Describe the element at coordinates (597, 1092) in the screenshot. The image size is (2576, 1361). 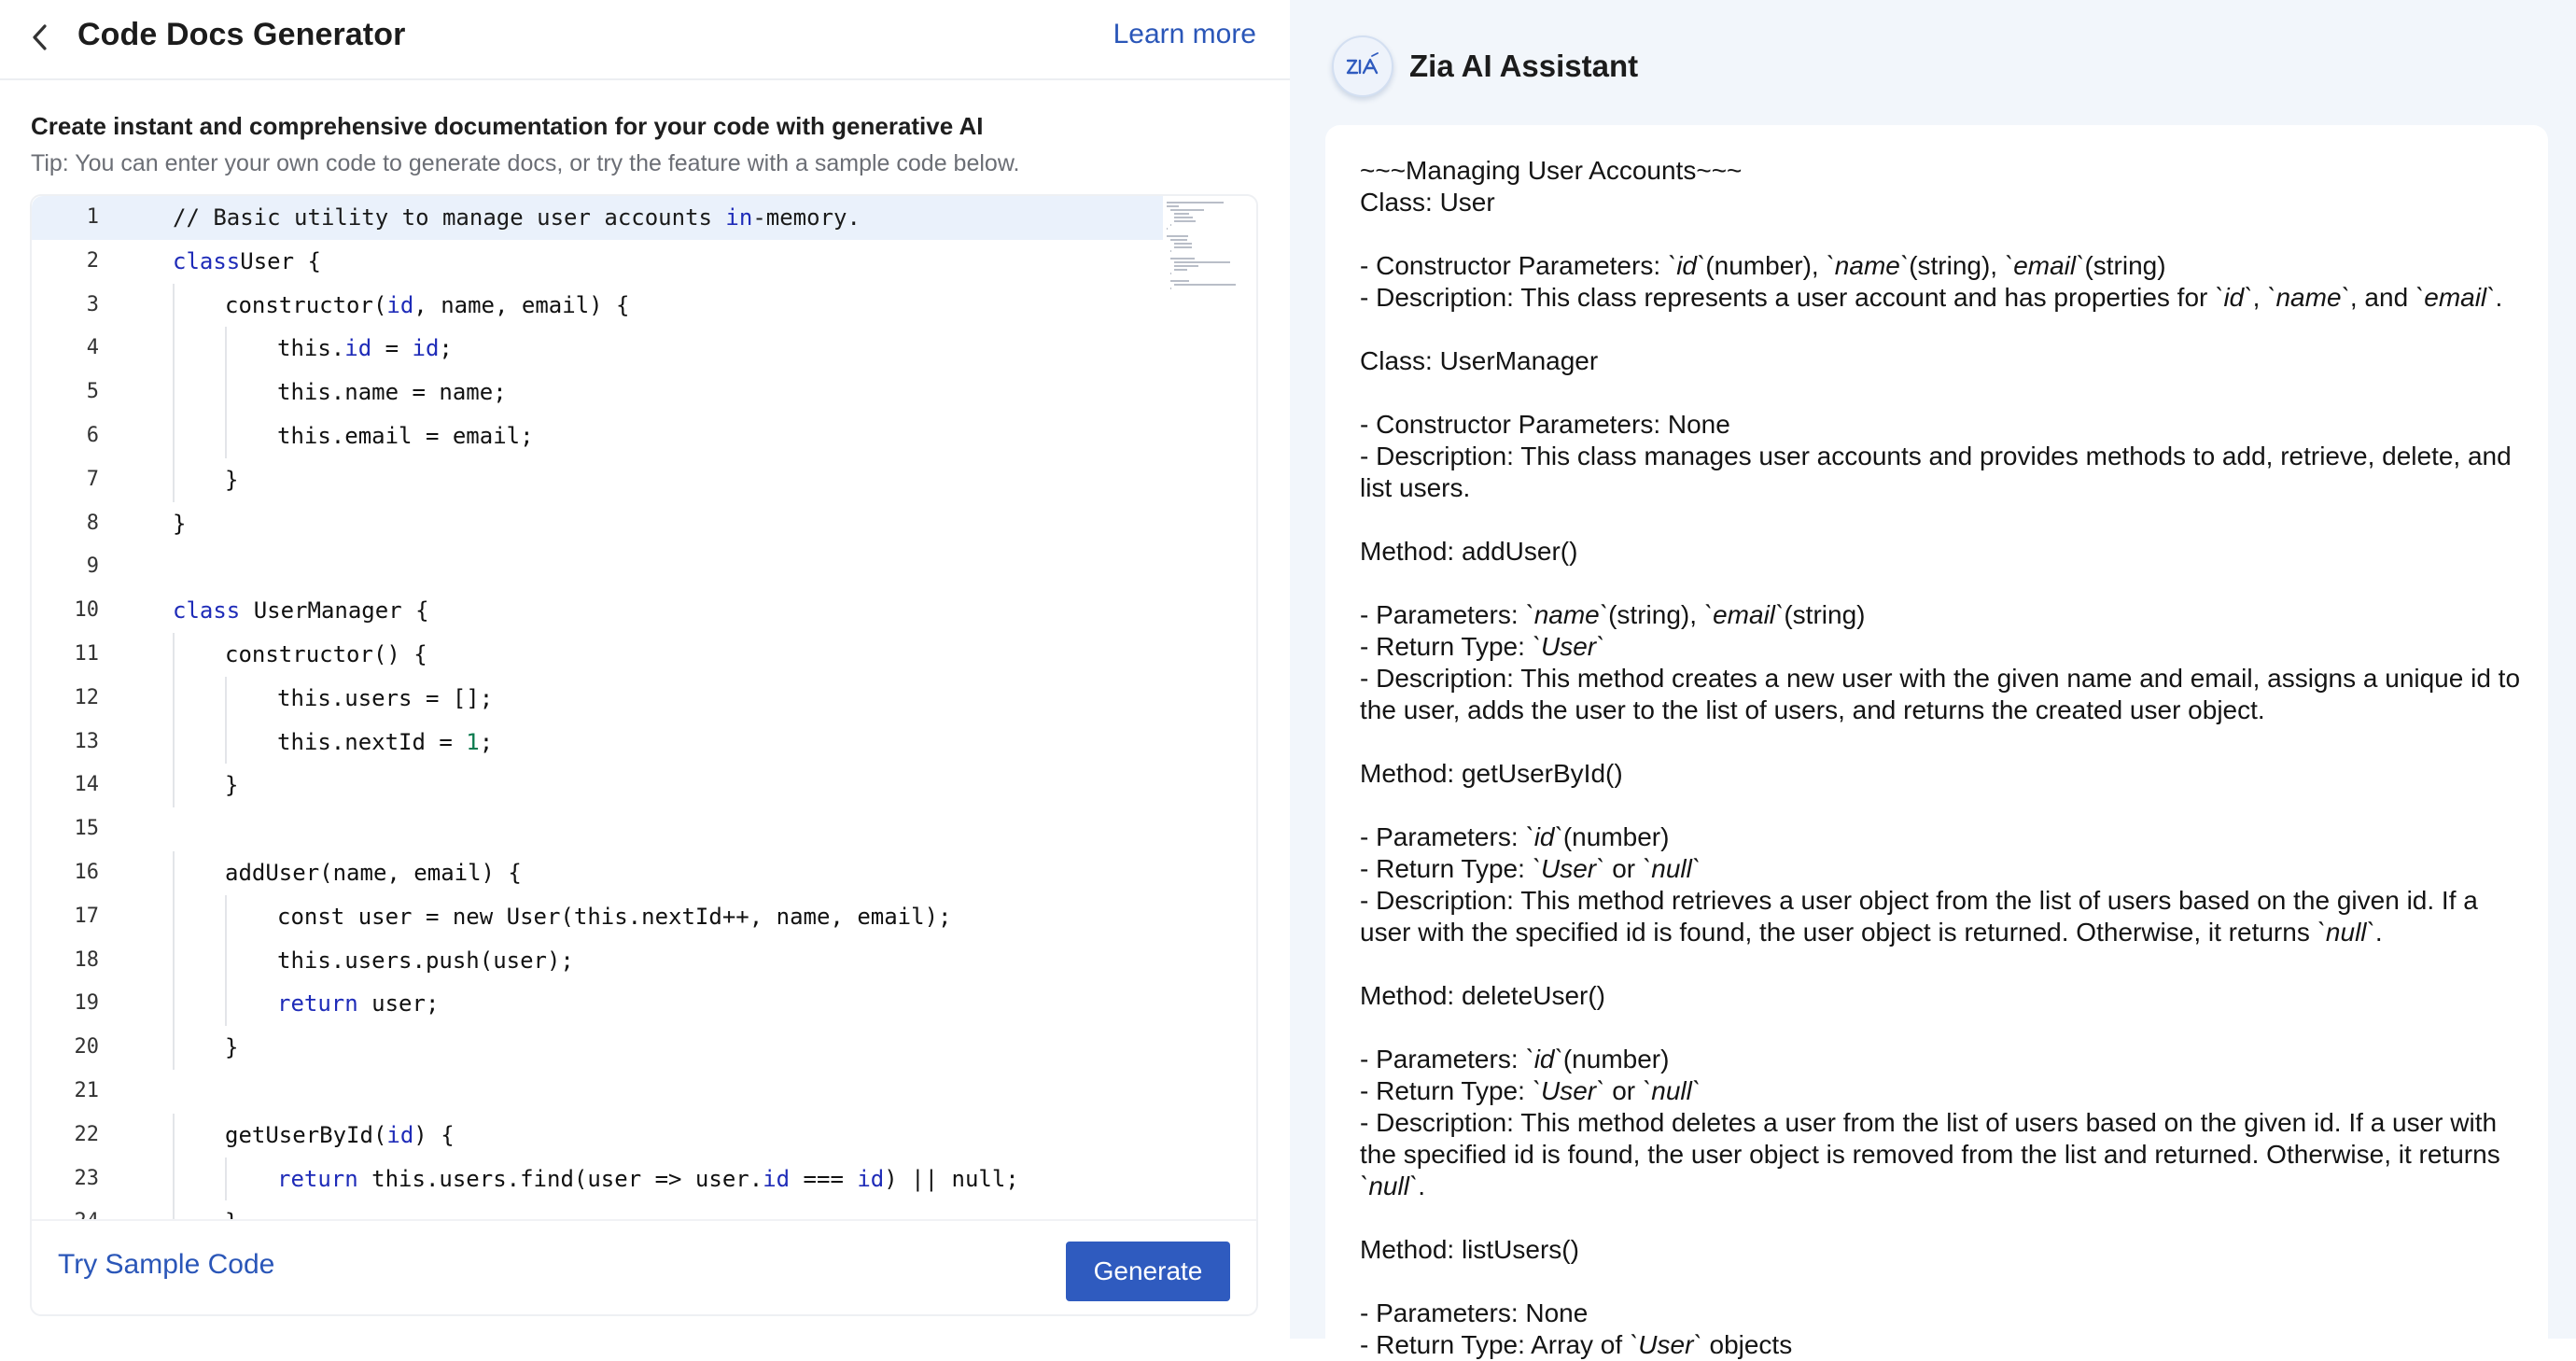
I see `code-line: 21` at that location.